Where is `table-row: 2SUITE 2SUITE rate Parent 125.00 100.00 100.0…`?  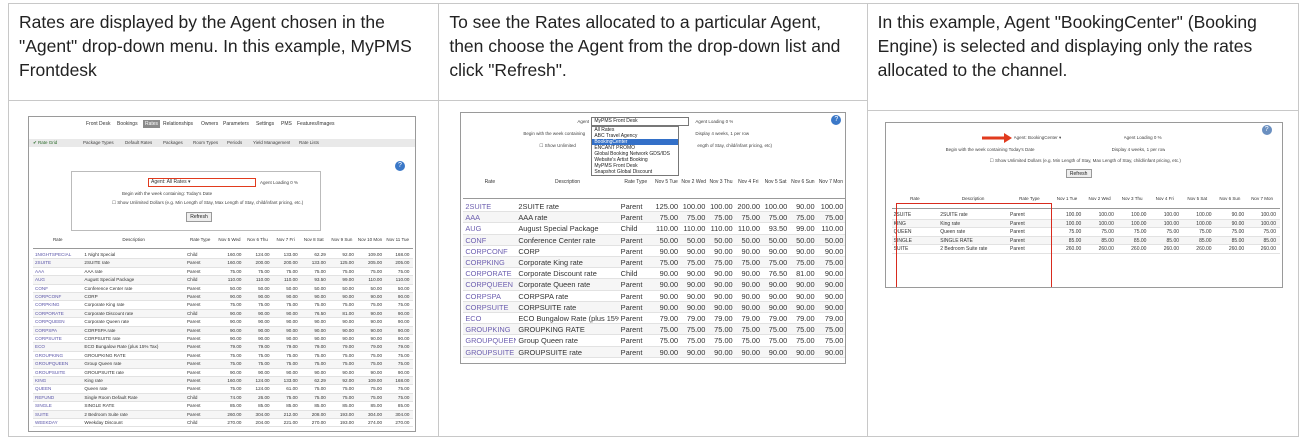 table-row: 2SUITE 2SUITE rate Parent 125.00 100.00 100.0… is located at coordinates (654, 207).